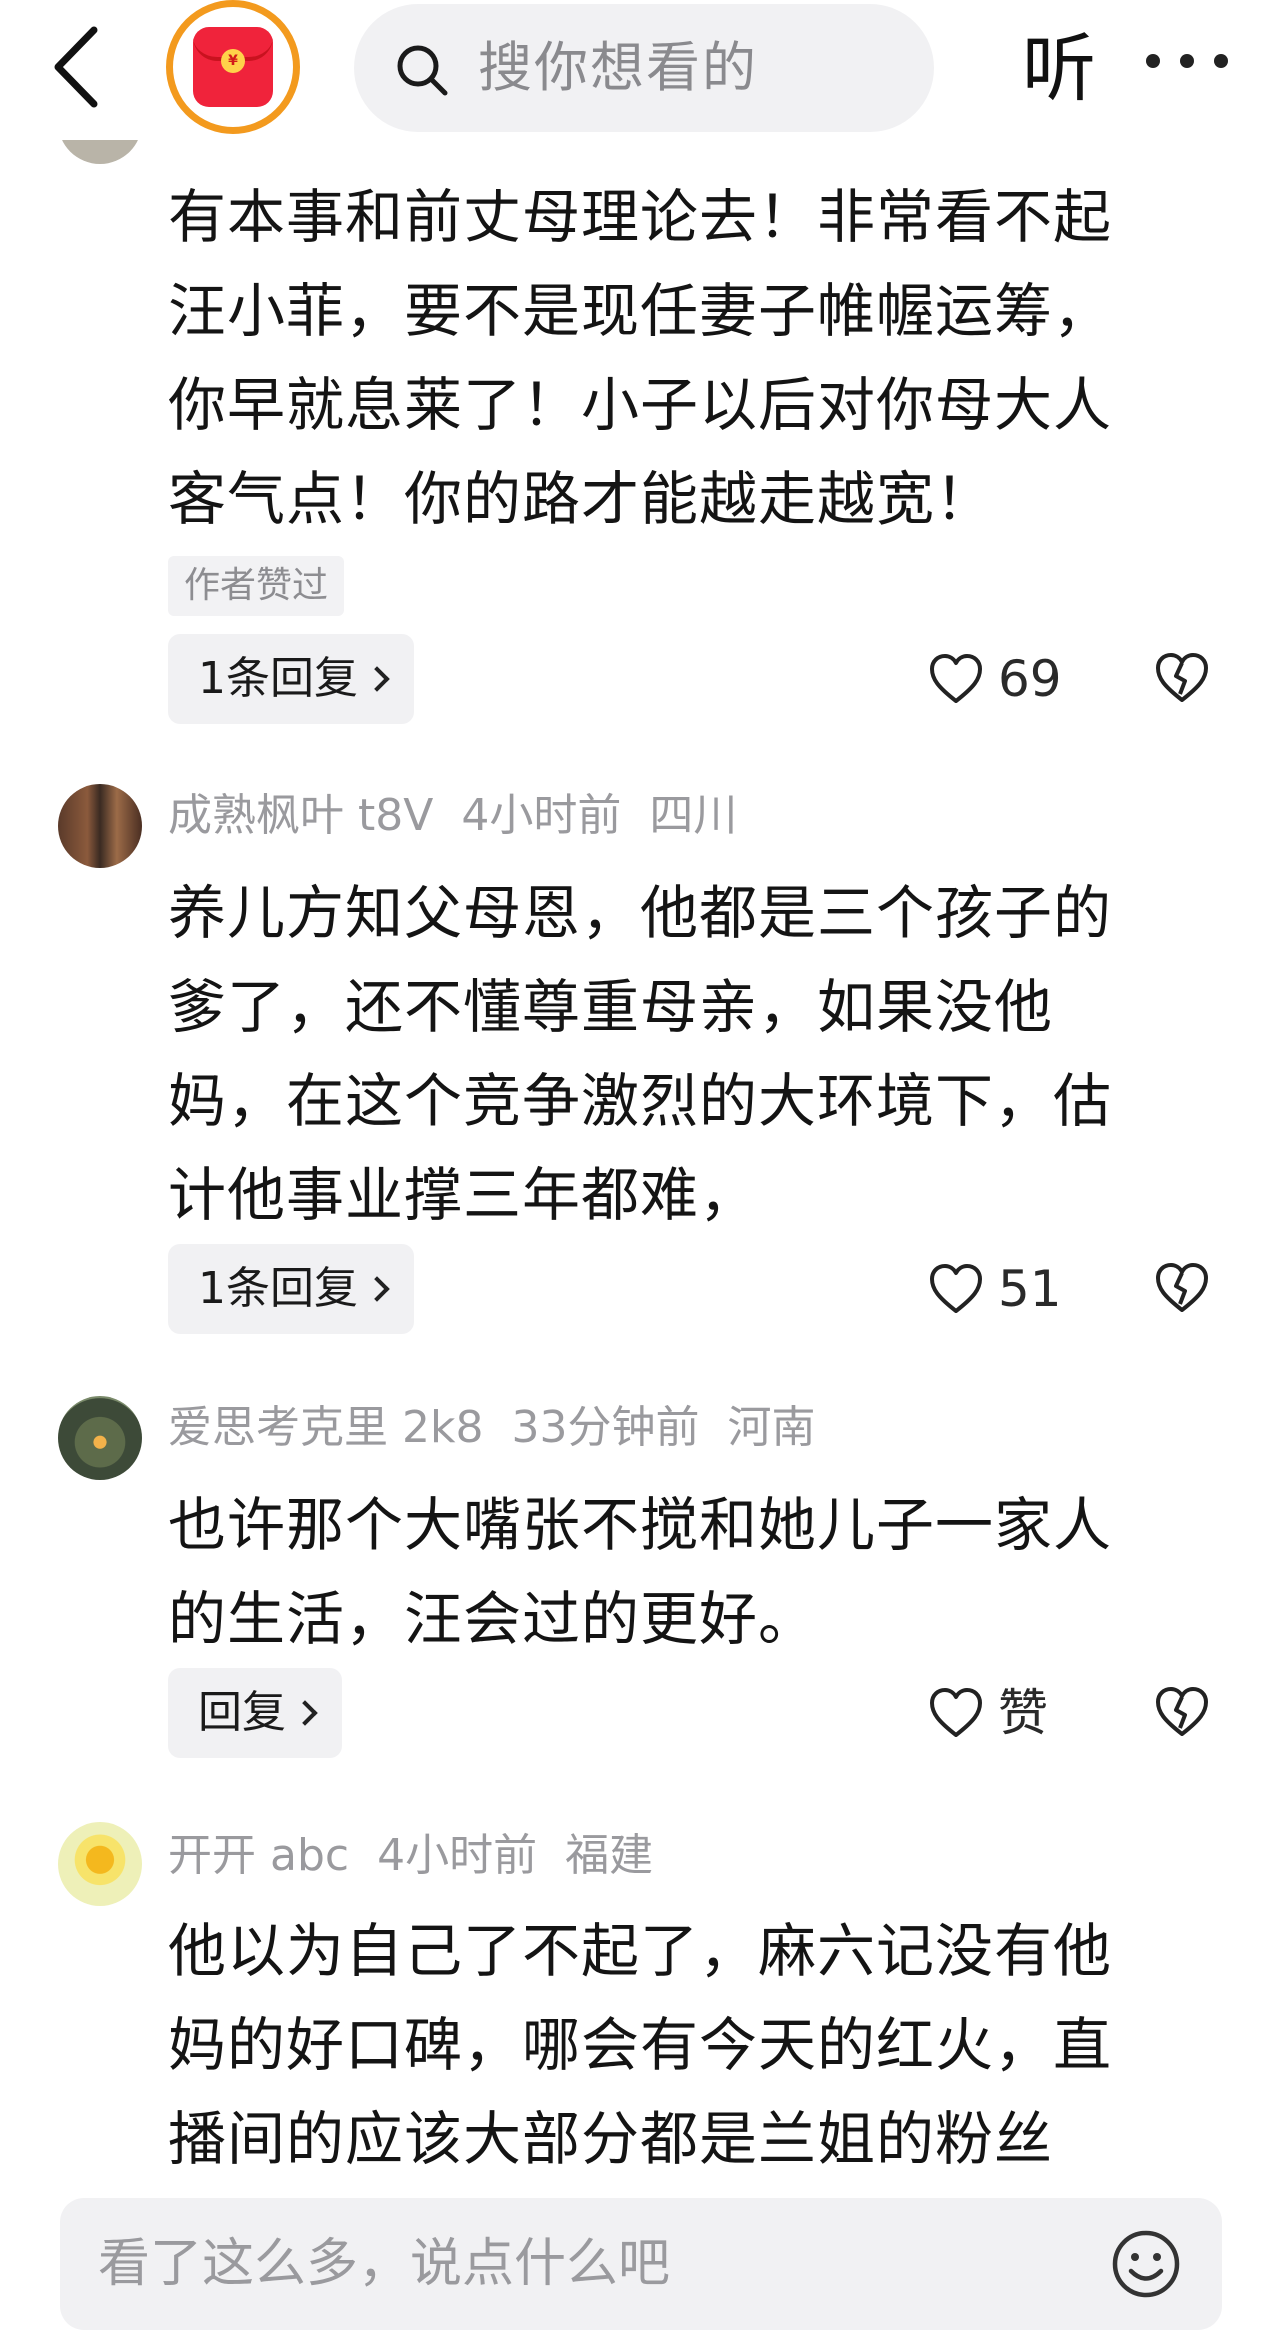 This screenshot has width=1280, height=2341. Describe the element at coordinates (1189, 62) in the screenshot. I see `more-dots-icon` at that location.